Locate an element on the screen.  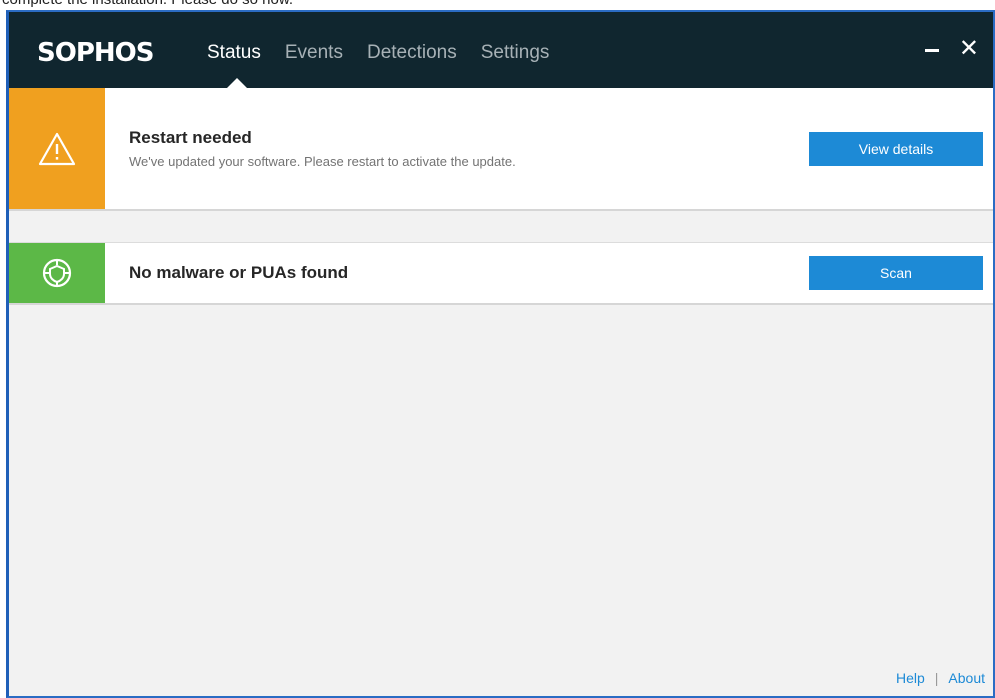
tab-detections: Detections is located at coordinates (412, 53).